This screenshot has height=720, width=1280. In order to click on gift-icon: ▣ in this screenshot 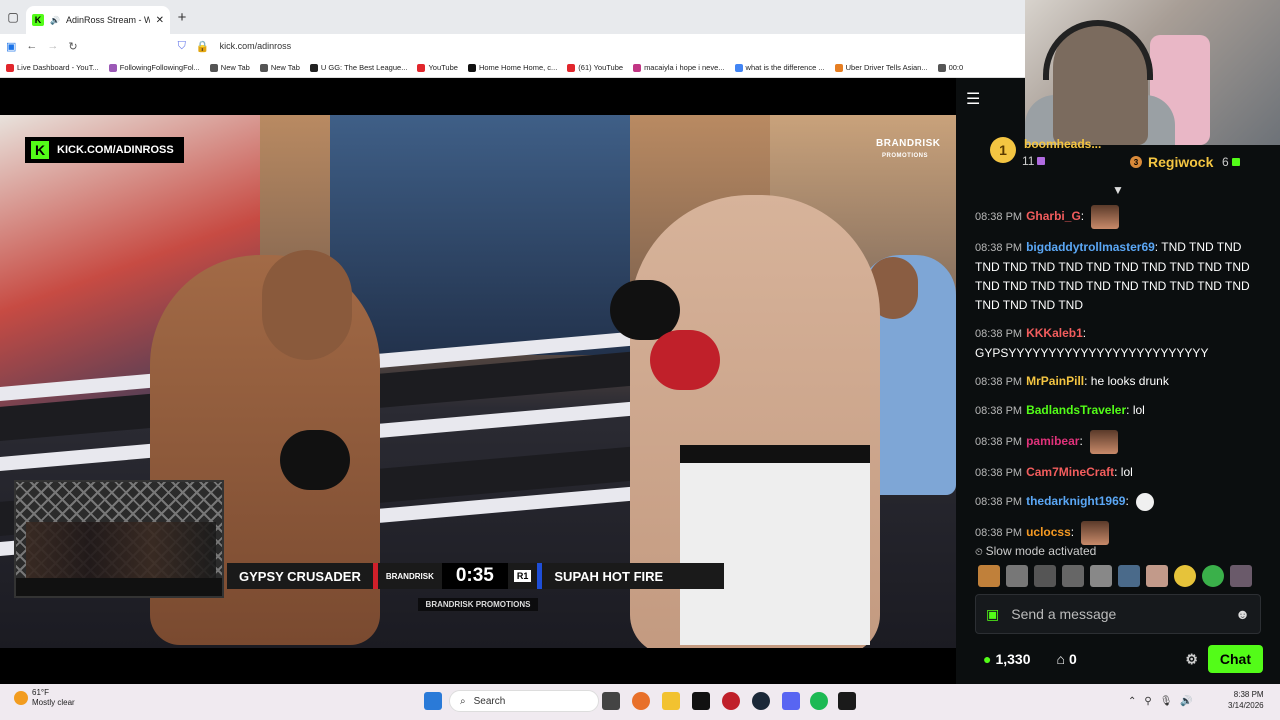, I will do `click(992, 614)`.